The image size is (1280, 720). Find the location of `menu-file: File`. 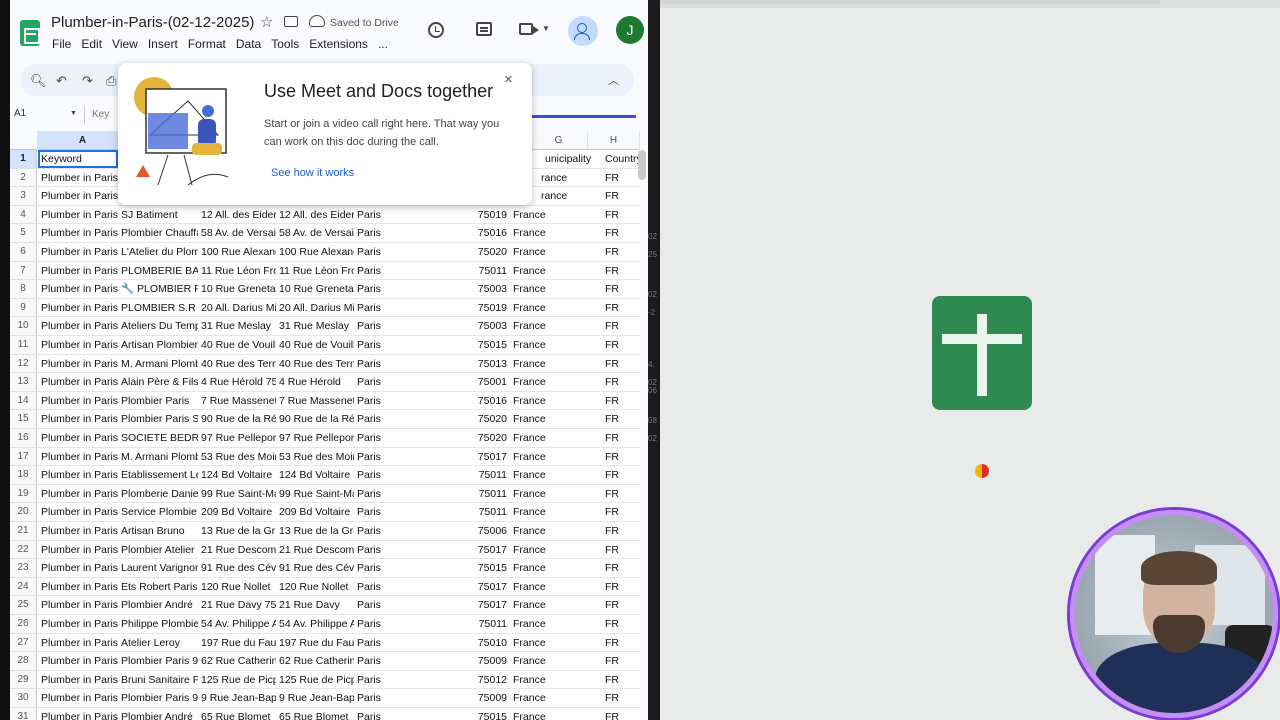

menu-file: File is located at coordinates (61, 44).